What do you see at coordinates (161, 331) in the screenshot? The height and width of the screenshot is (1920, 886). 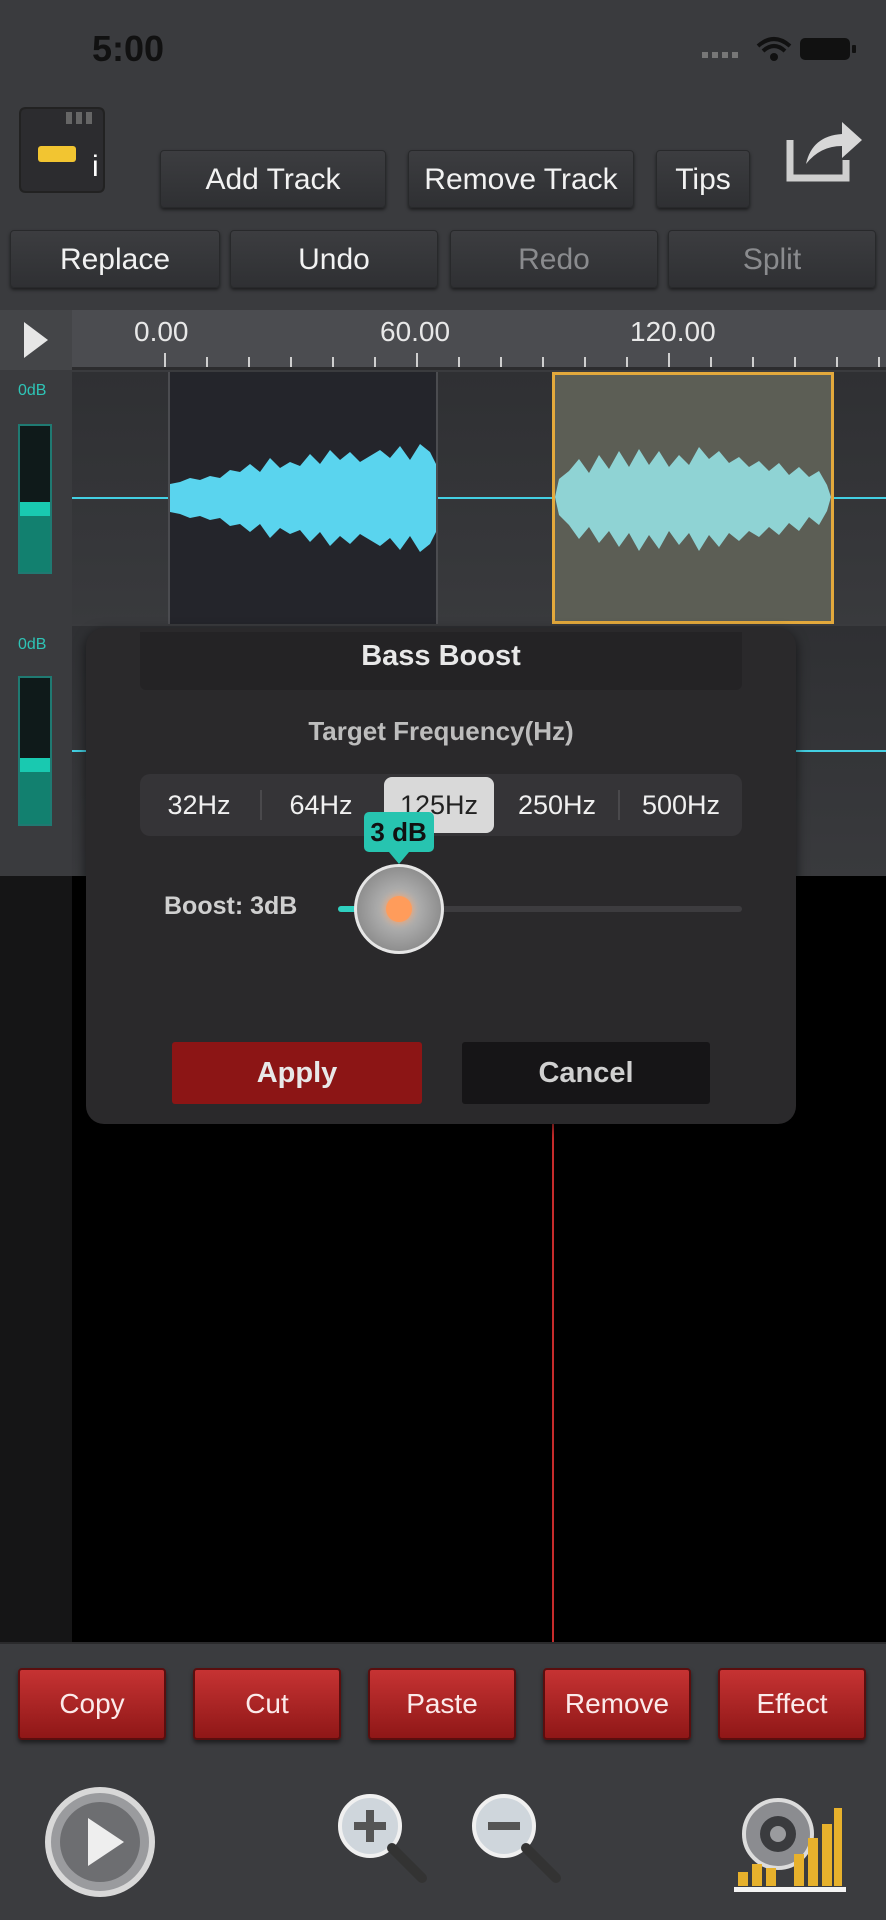 I see `ruler-label: 0.00` at bounding box center [161, 331].